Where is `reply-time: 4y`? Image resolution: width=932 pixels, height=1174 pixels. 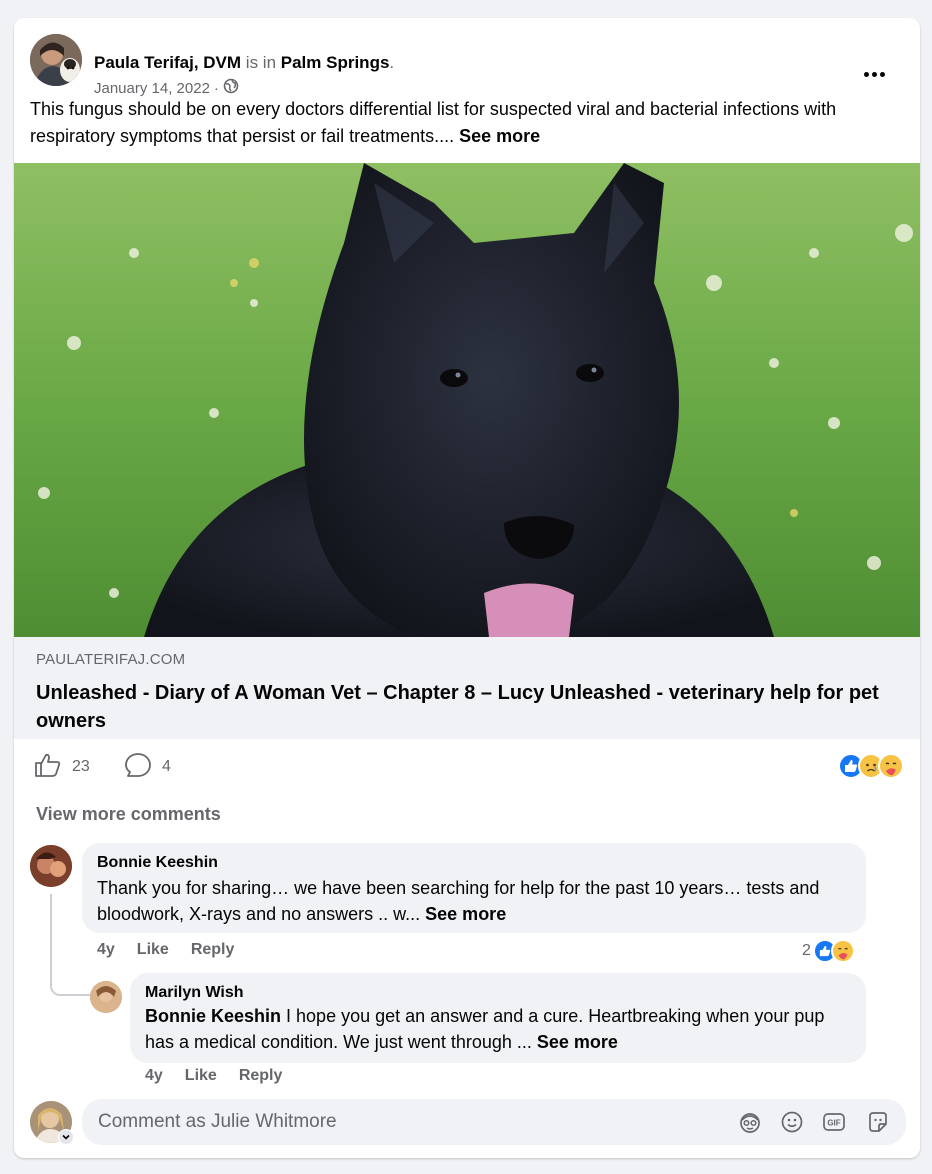 reply-time: 4y is located at coordinates (154, 1076).